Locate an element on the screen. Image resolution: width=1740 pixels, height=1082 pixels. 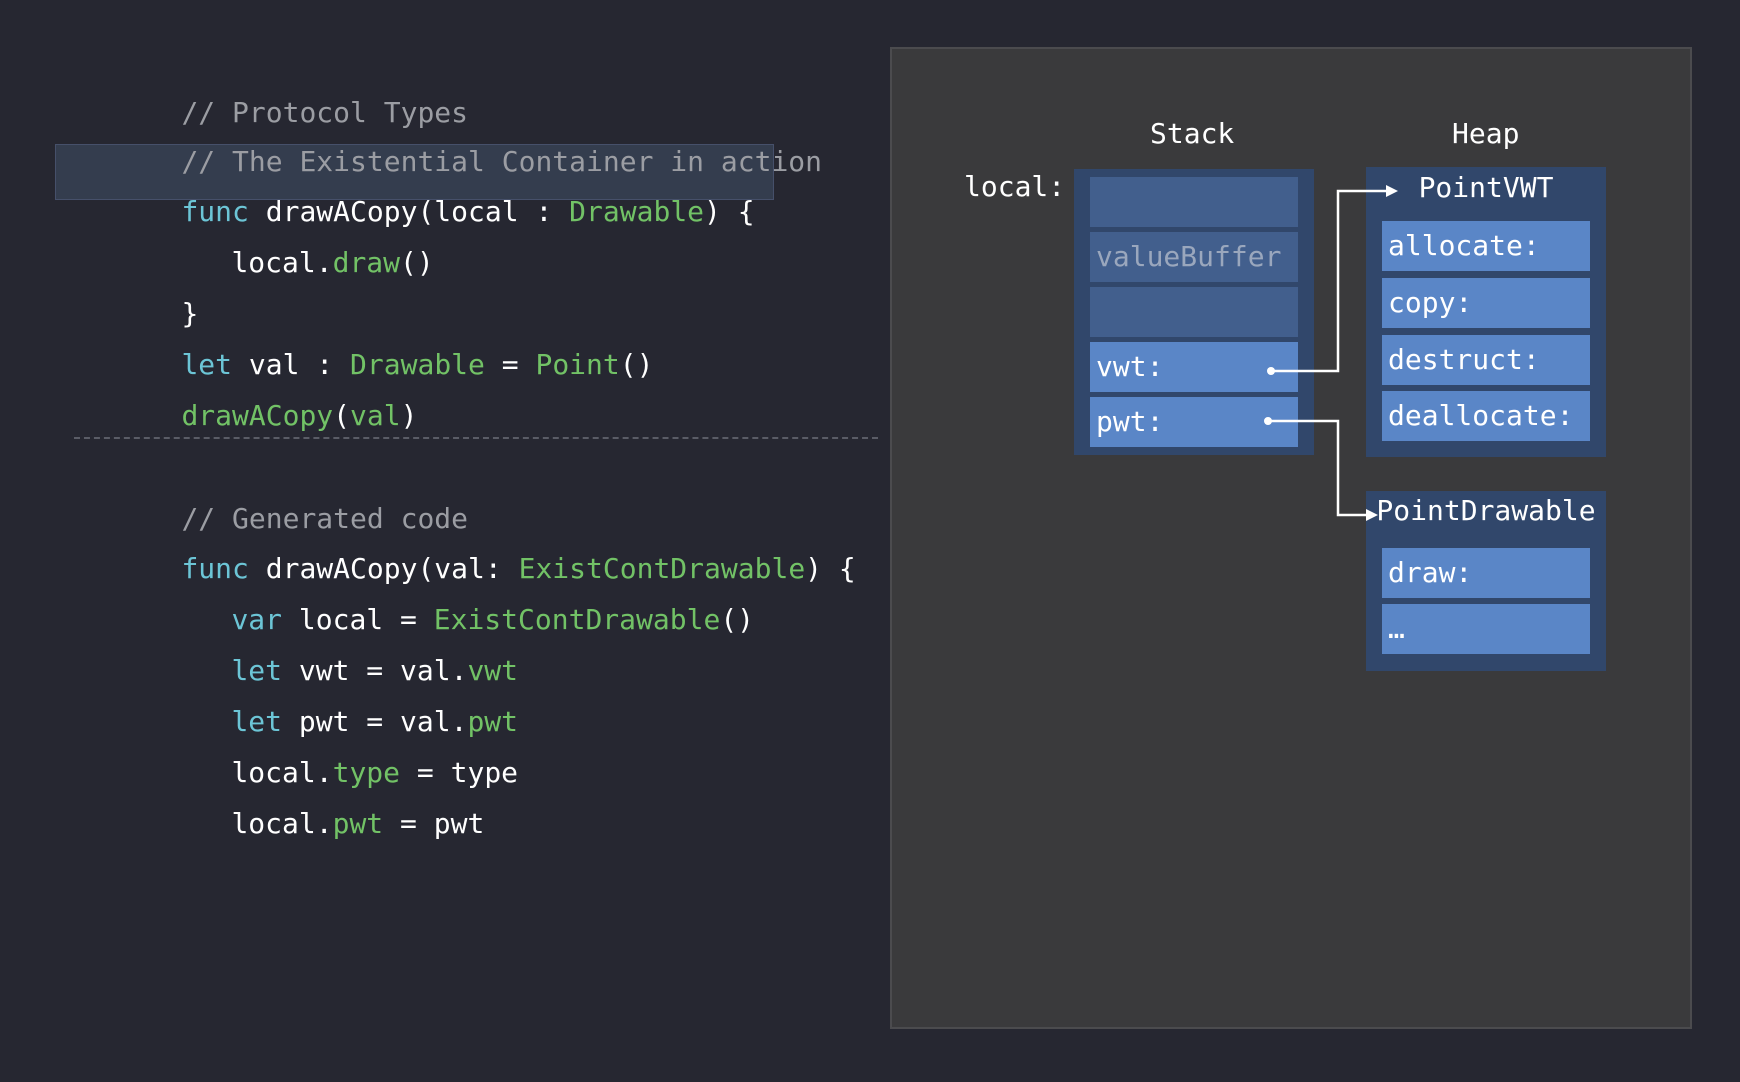
type-name: Point is located at coordinates (577, 364).